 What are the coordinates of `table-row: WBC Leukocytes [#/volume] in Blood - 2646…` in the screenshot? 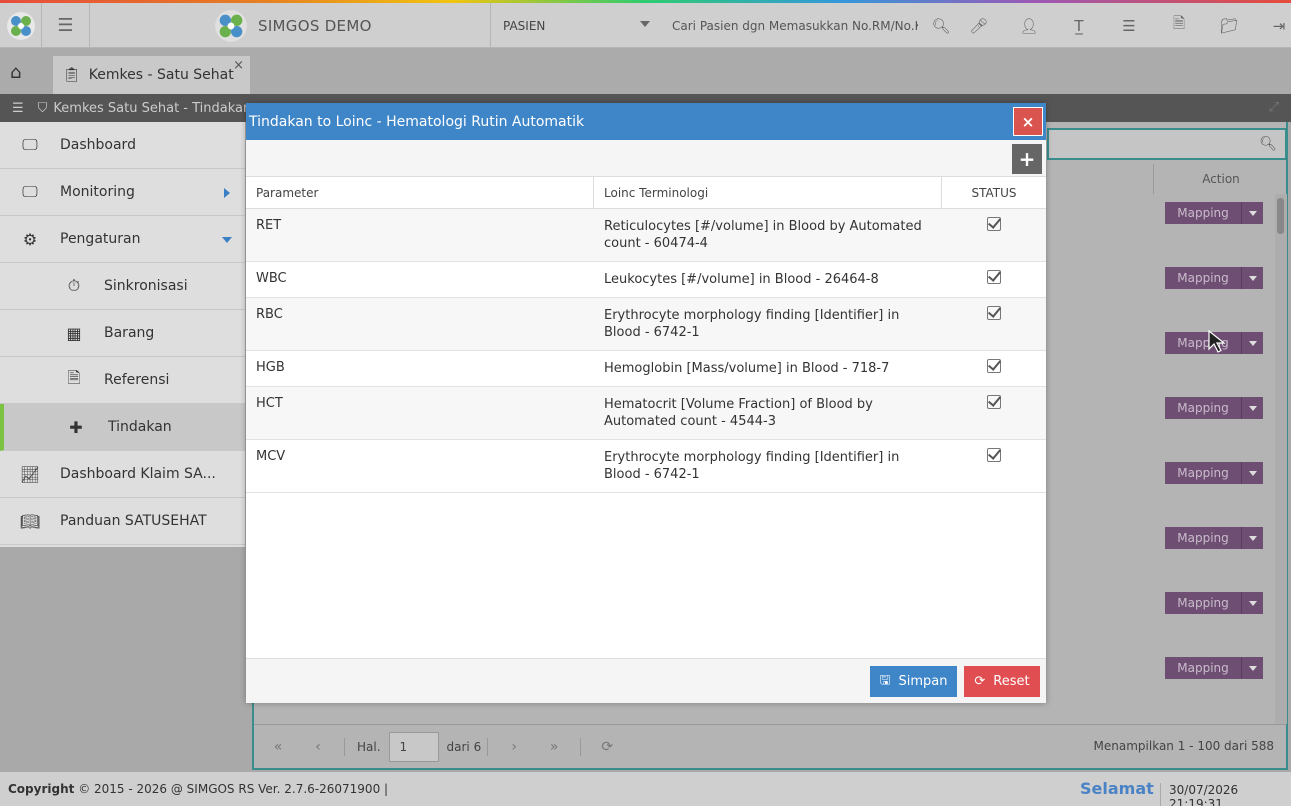 It's located at (646, 280).